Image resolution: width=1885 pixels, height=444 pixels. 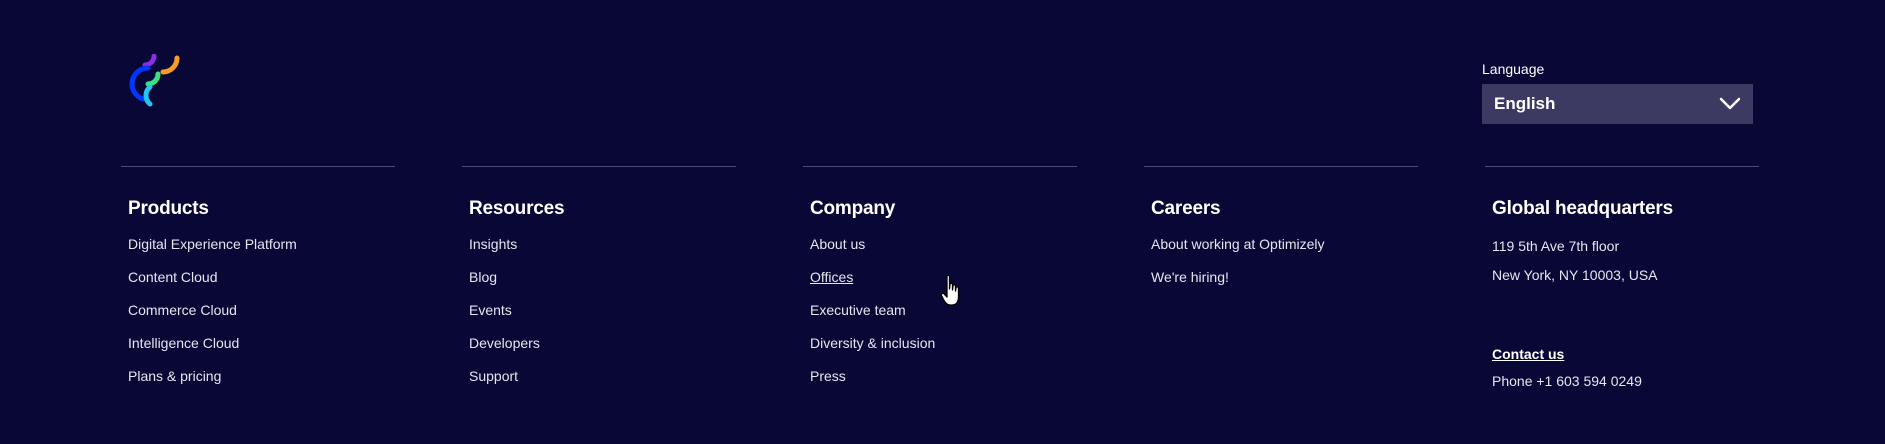 I want to click on hq-address-line-2: New York, NY 10003, USA, so click(x=1575, y=275).